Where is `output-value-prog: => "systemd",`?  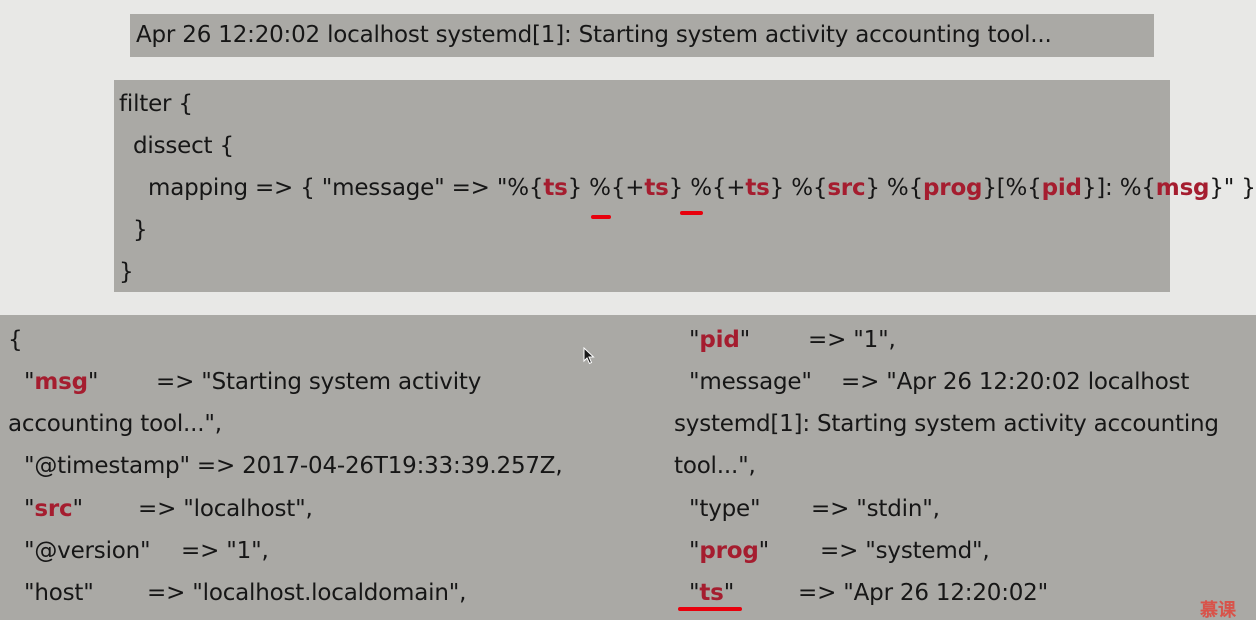 output-value-prog: => "systemd", is located at coordinates (905, 551).